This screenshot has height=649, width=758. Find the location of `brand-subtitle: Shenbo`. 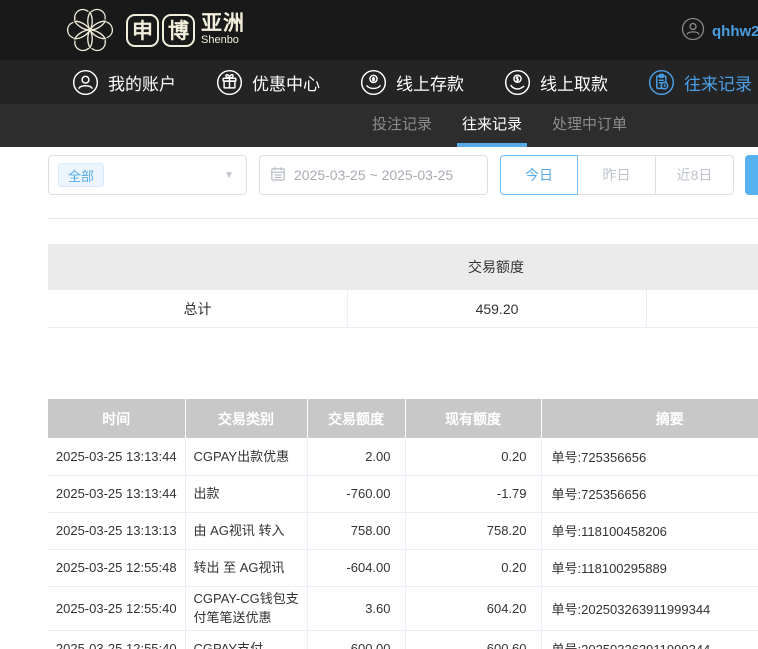

brand-subtitle: Shenbo is located at coordinates (220, 40).